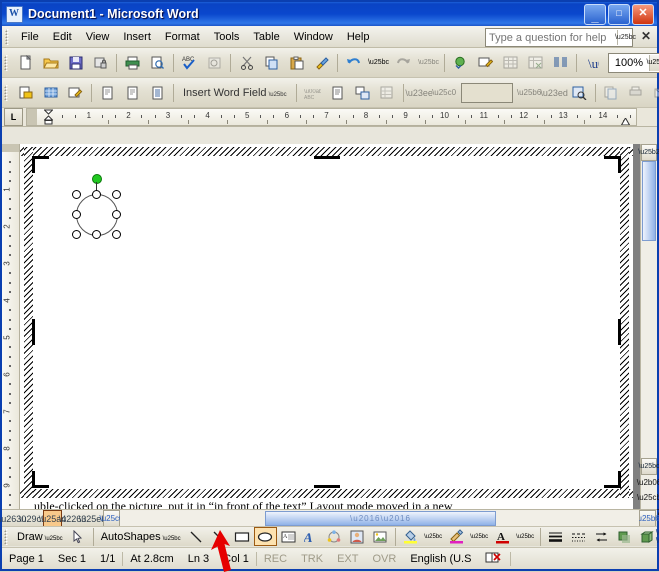 This screenshot has width=659, height=572. I want to click on autoshapes-menu-button: AutoShapes \u25bc, so click(141, 537).